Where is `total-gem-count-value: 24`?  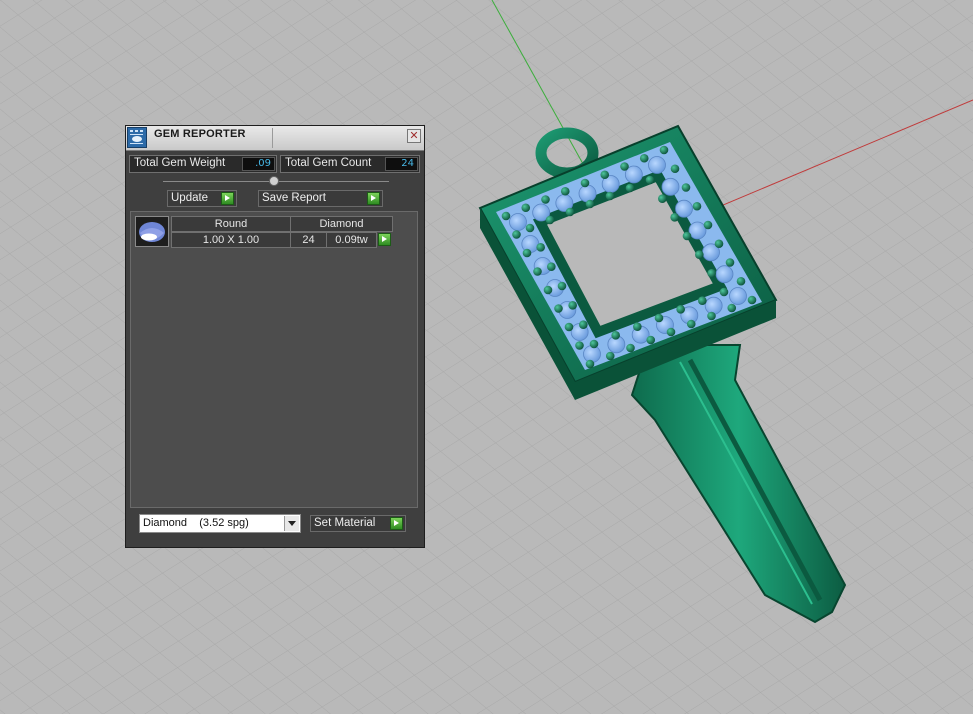 total-gem-count-value: 24 is located at coordinates (401, 164).